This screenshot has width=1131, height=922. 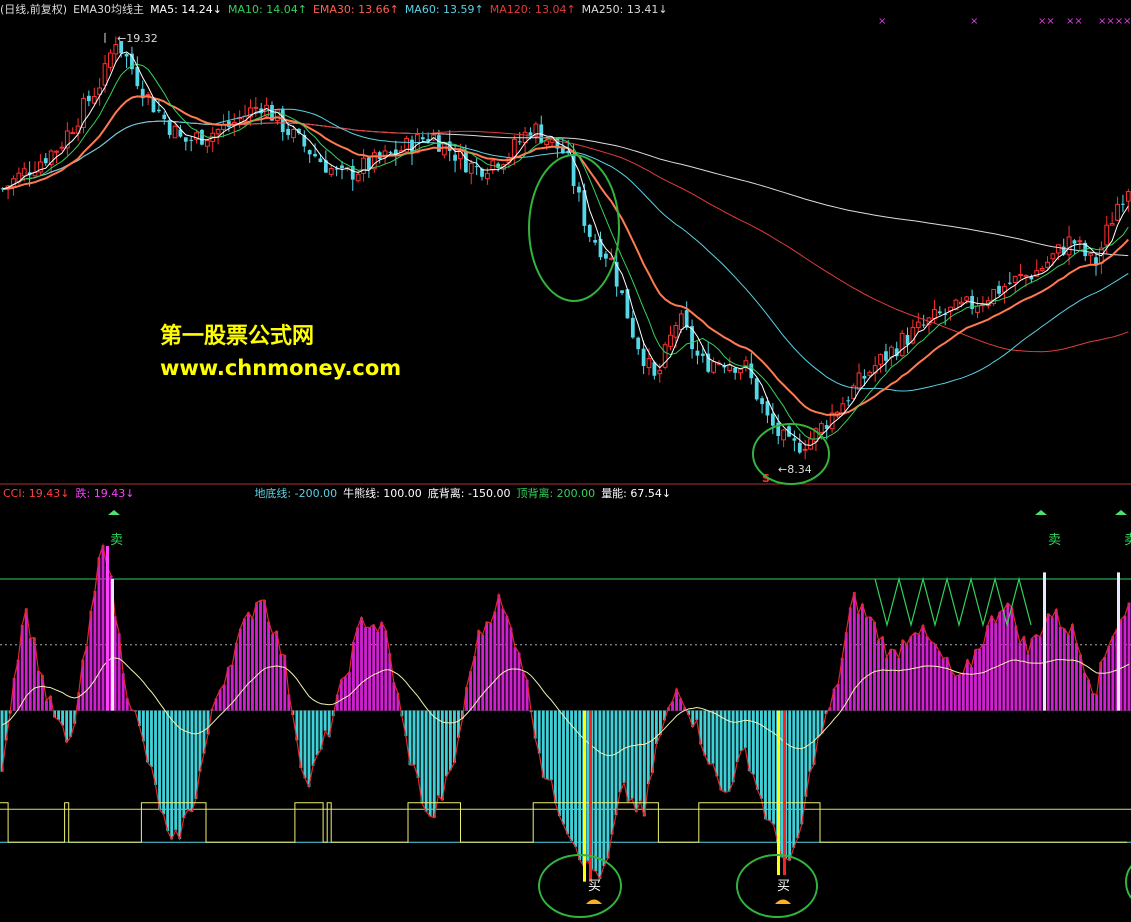 What do you see at coordinates (109, 9) in the screenshot?
I see `legend-indicator-name: EMA30均线主` at bounding box center [109, 9].